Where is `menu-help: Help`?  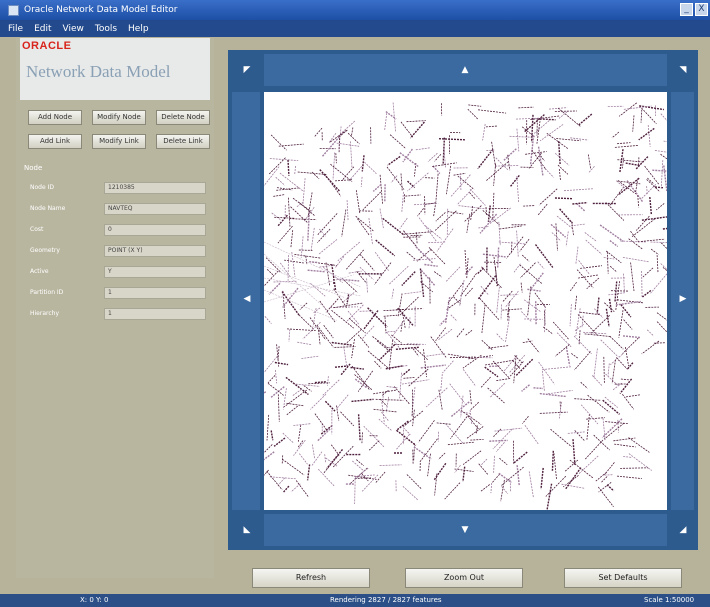
menu-help: Help is located at coordinates (138, 29).